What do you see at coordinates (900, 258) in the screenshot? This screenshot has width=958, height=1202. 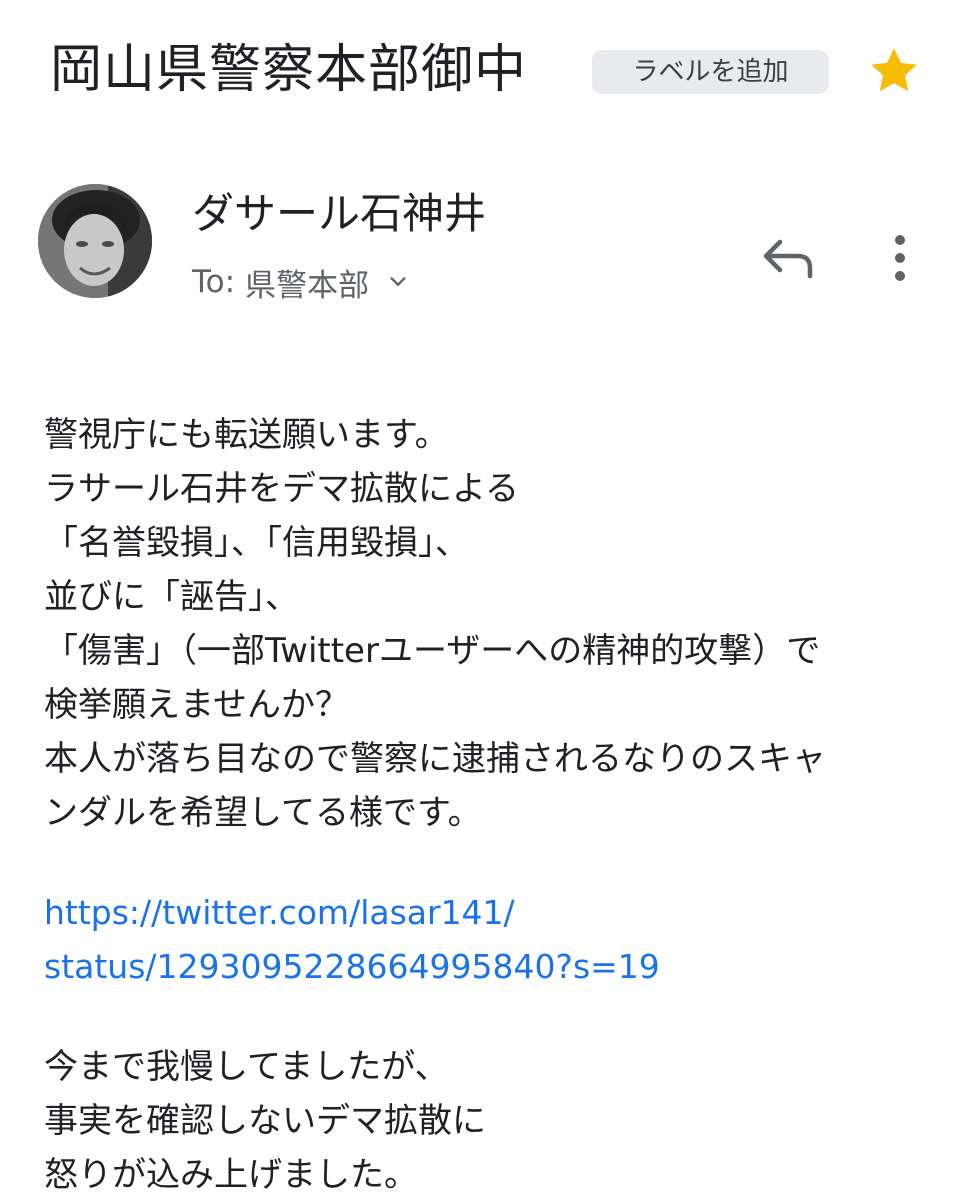 I see `more-vertical-icon` at bounding box center [900, 258].